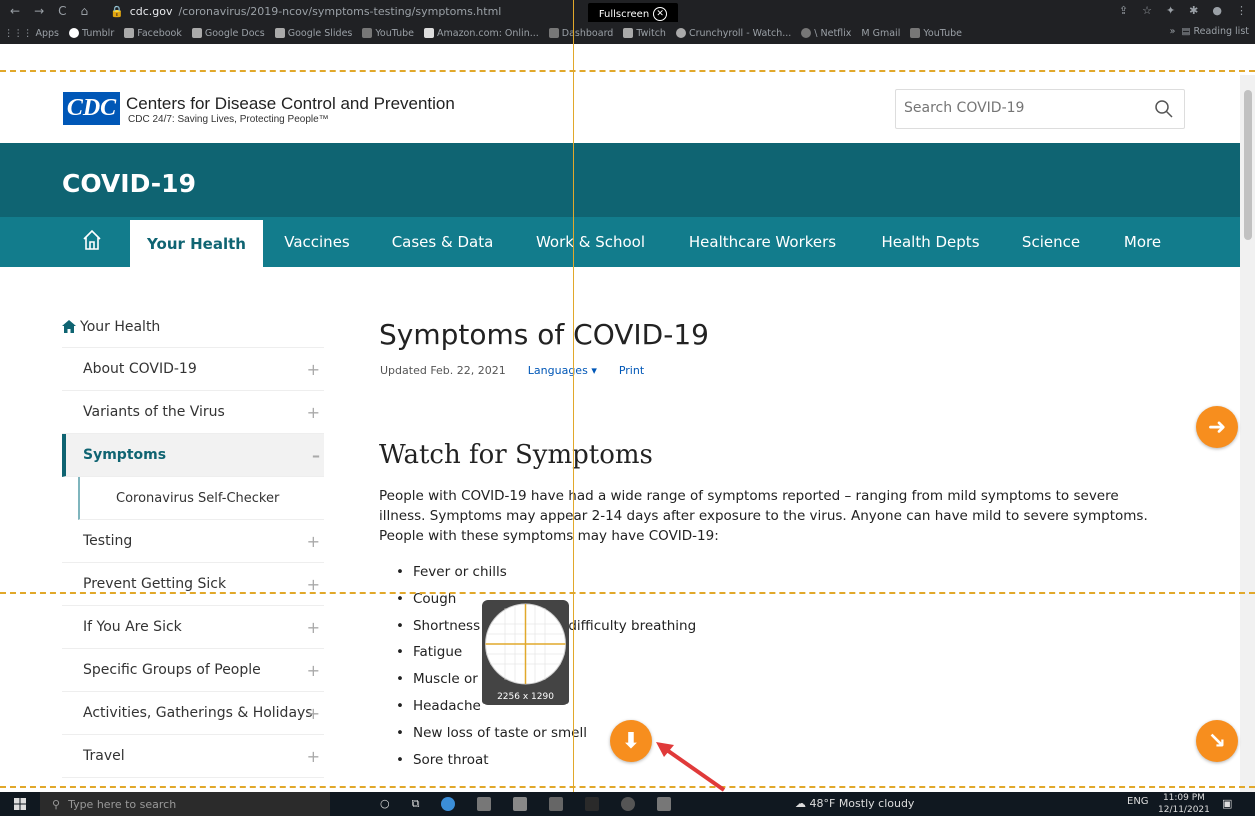 This screenshot has height=816, width=1255. I want to click on page-scrollbar, so click(1247, 433).